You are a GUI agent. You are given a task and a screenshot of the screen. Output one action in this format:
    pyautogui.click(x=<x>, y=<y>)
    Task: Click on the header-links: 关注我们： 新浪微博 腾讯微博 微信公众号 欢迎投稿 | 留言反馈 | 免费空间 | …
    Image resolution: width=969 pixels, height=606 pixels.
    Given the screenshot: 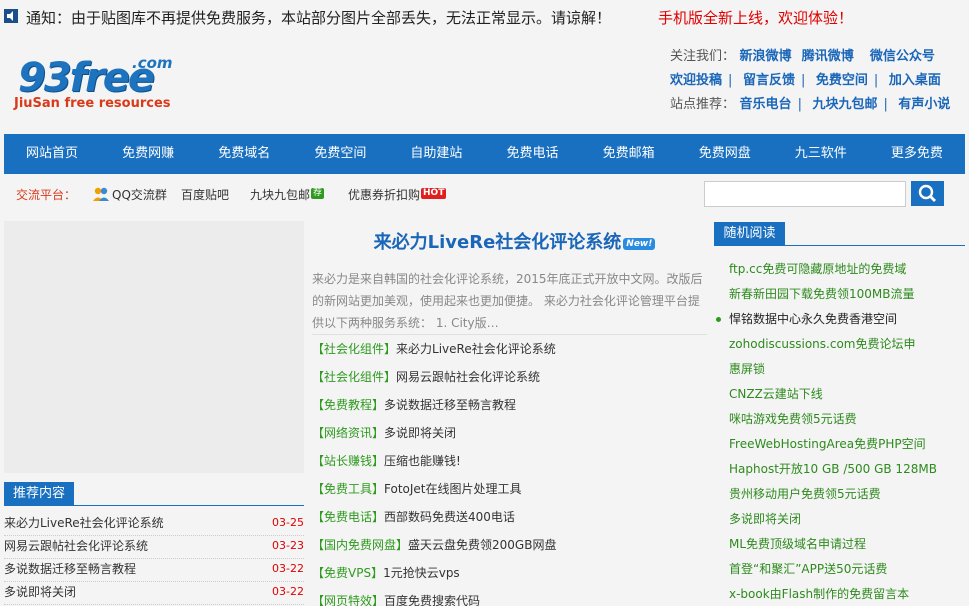 What is the action you would take?
    pyautogui.click(x=819, y=83)
    